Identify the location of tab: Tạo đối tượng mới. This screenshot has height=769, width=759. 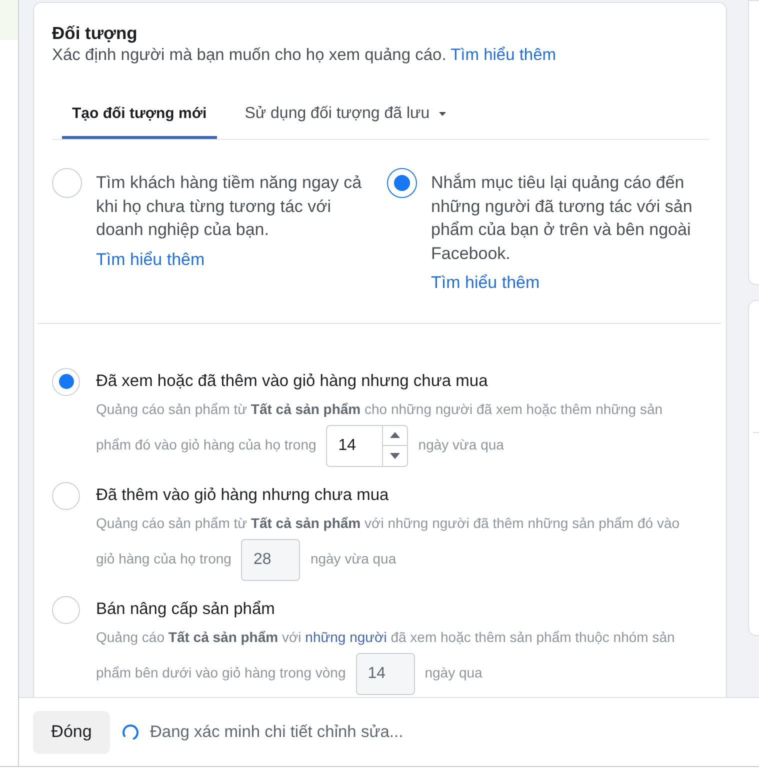
(139, 113).